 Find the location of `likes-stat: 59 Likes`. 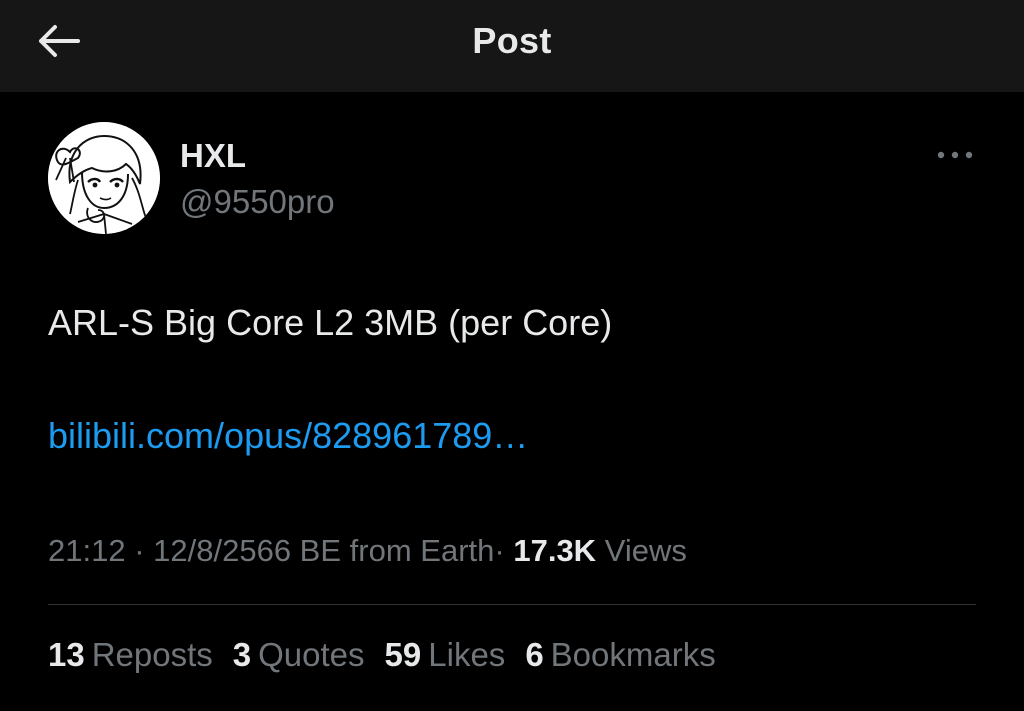

likes-stat: 59 Likes is located at coordinates (445, 655).